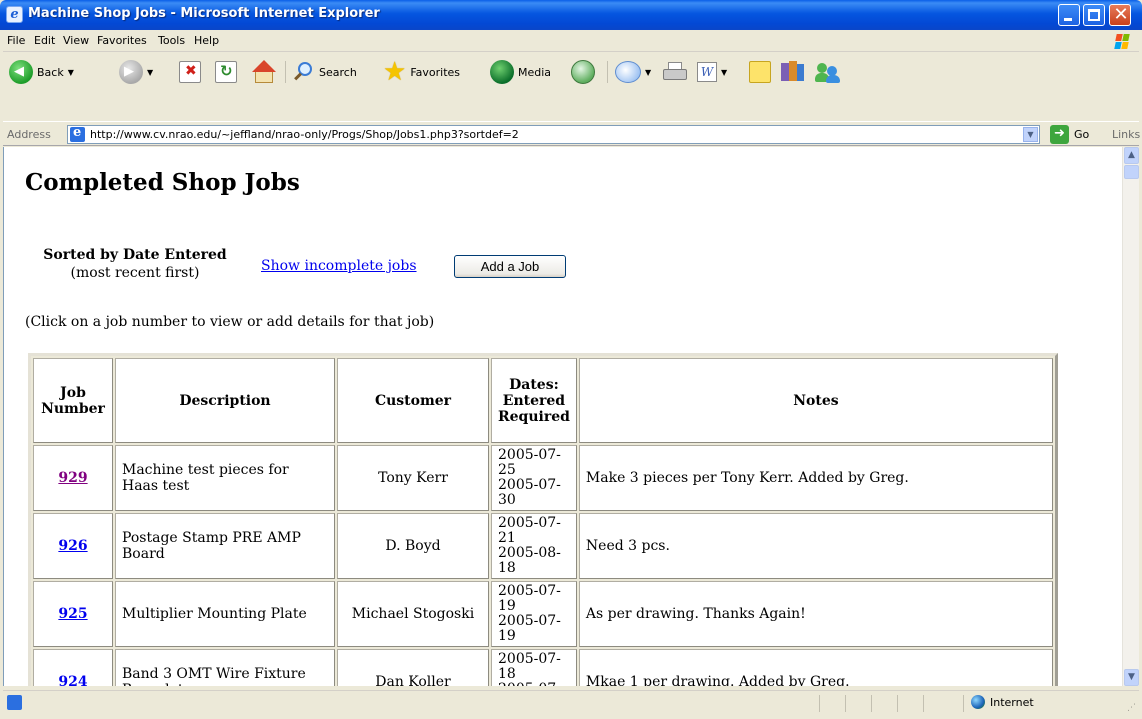  I want to click on show-incomplete-jobs-link: Show incomplete jobs, so click(339, 266).